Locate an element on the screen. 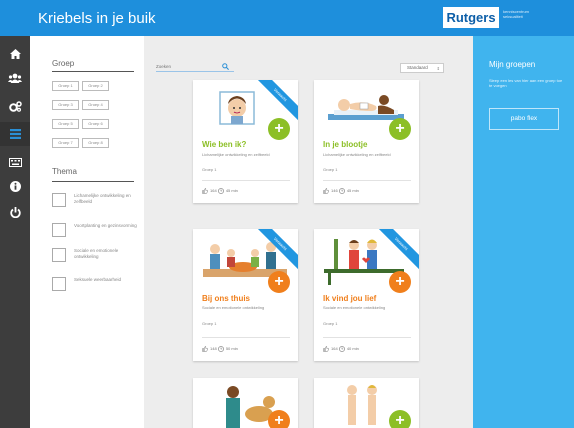 This screenshot has width=574, height=428. lesson-title: Bij ons thuis is located at coordinates (226, 298).